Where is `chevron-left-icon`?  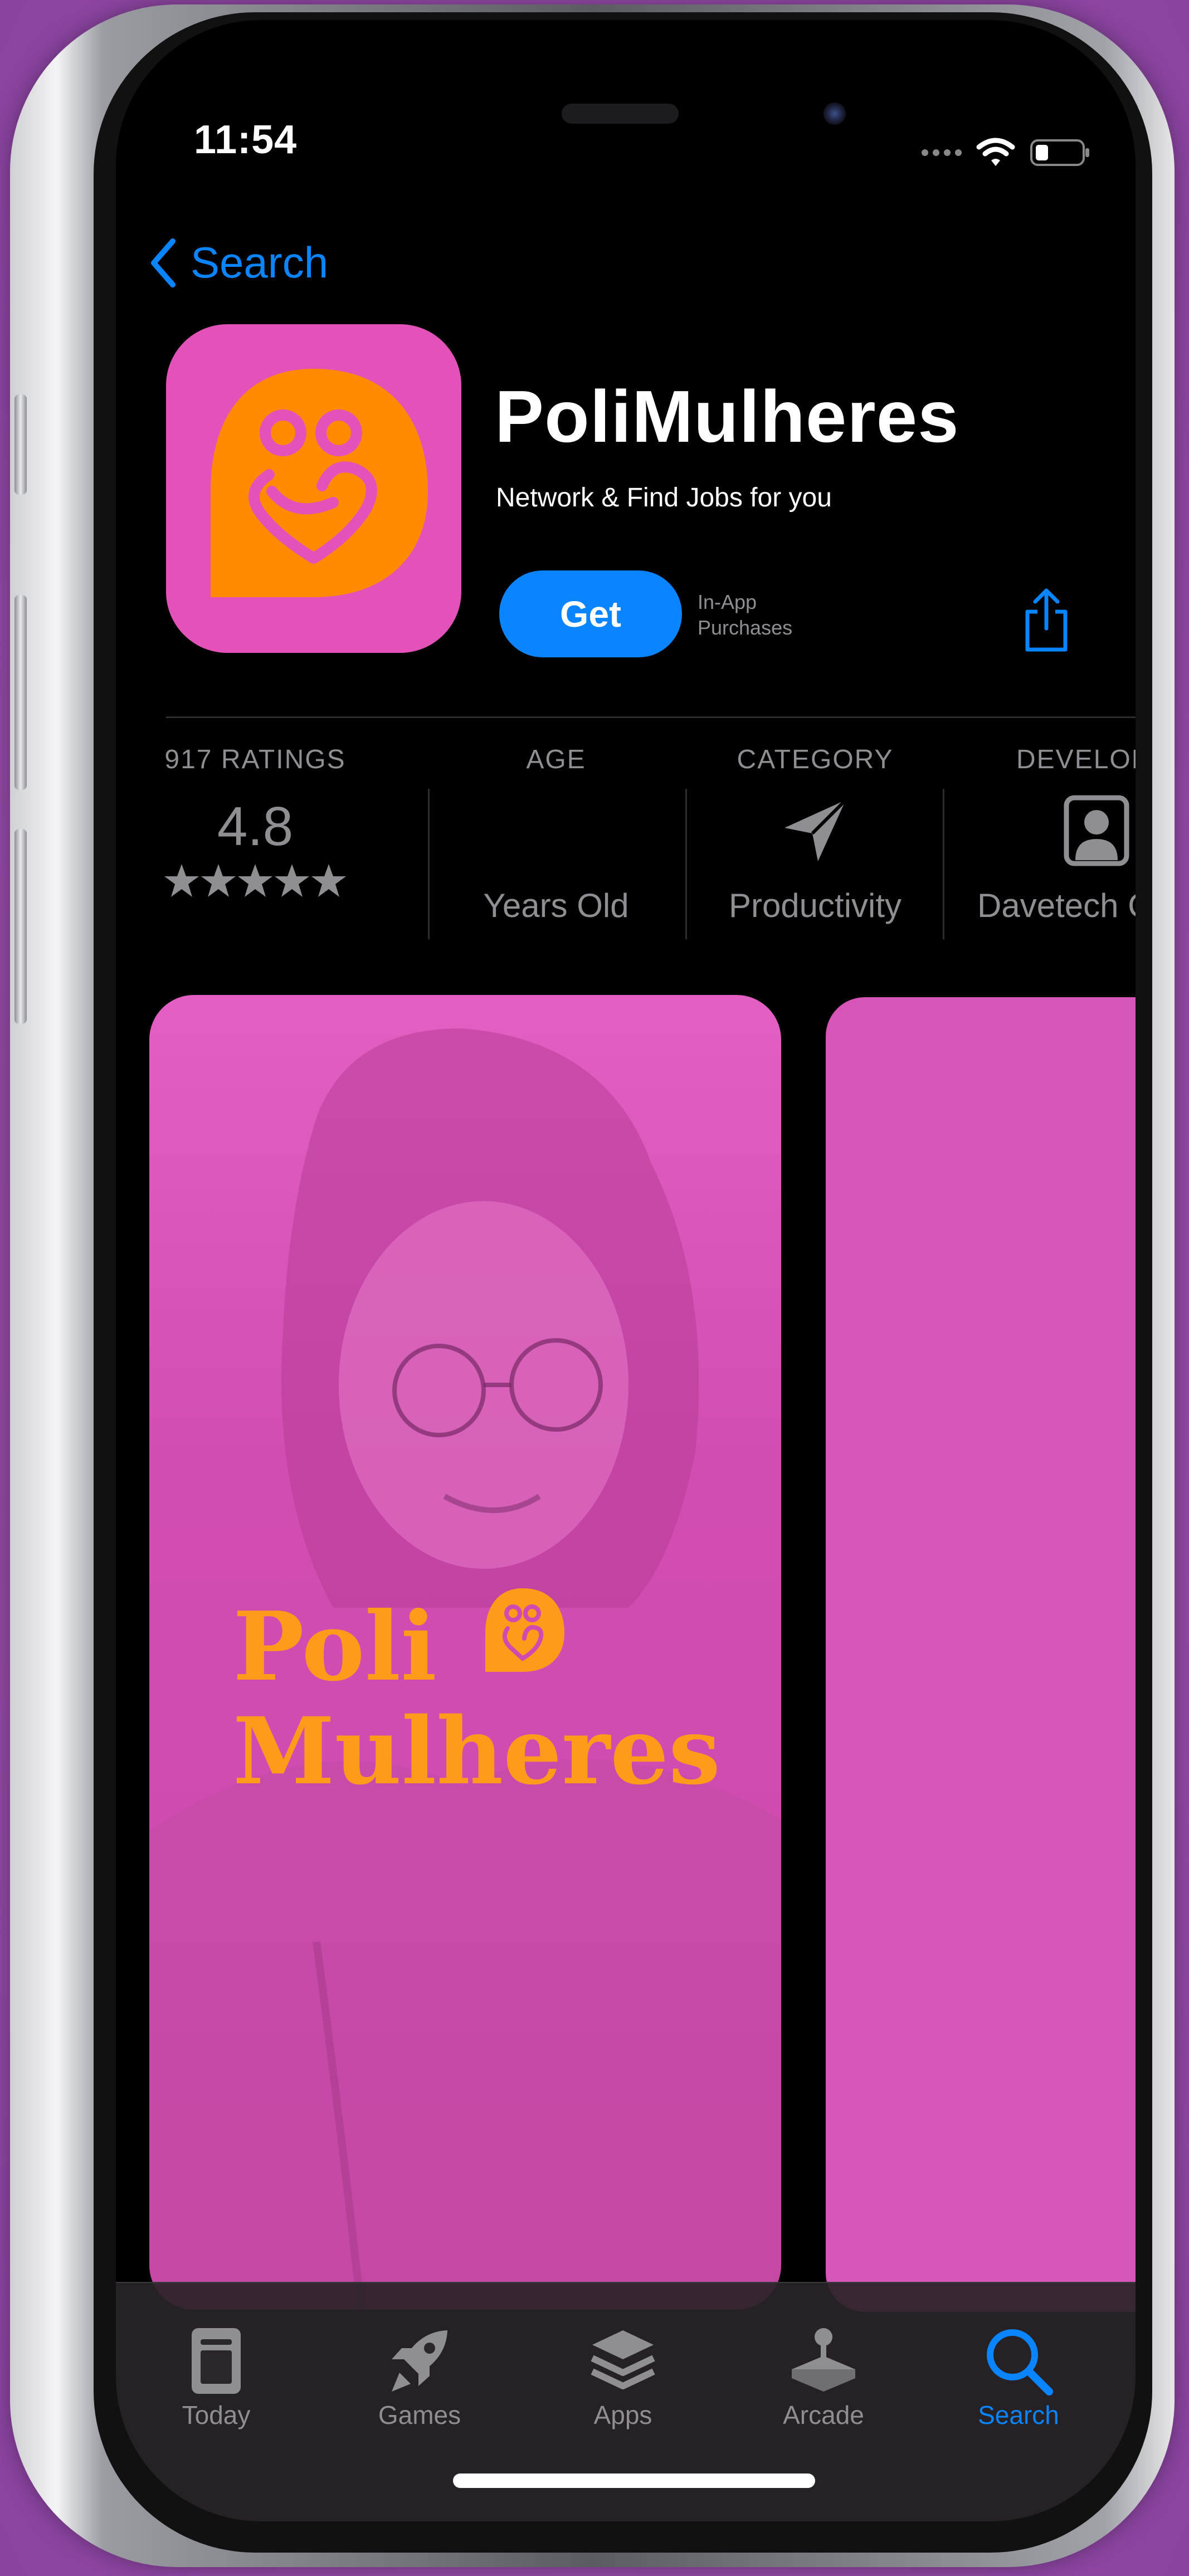
chevron-left-icon is located at coordinates (163, 262).